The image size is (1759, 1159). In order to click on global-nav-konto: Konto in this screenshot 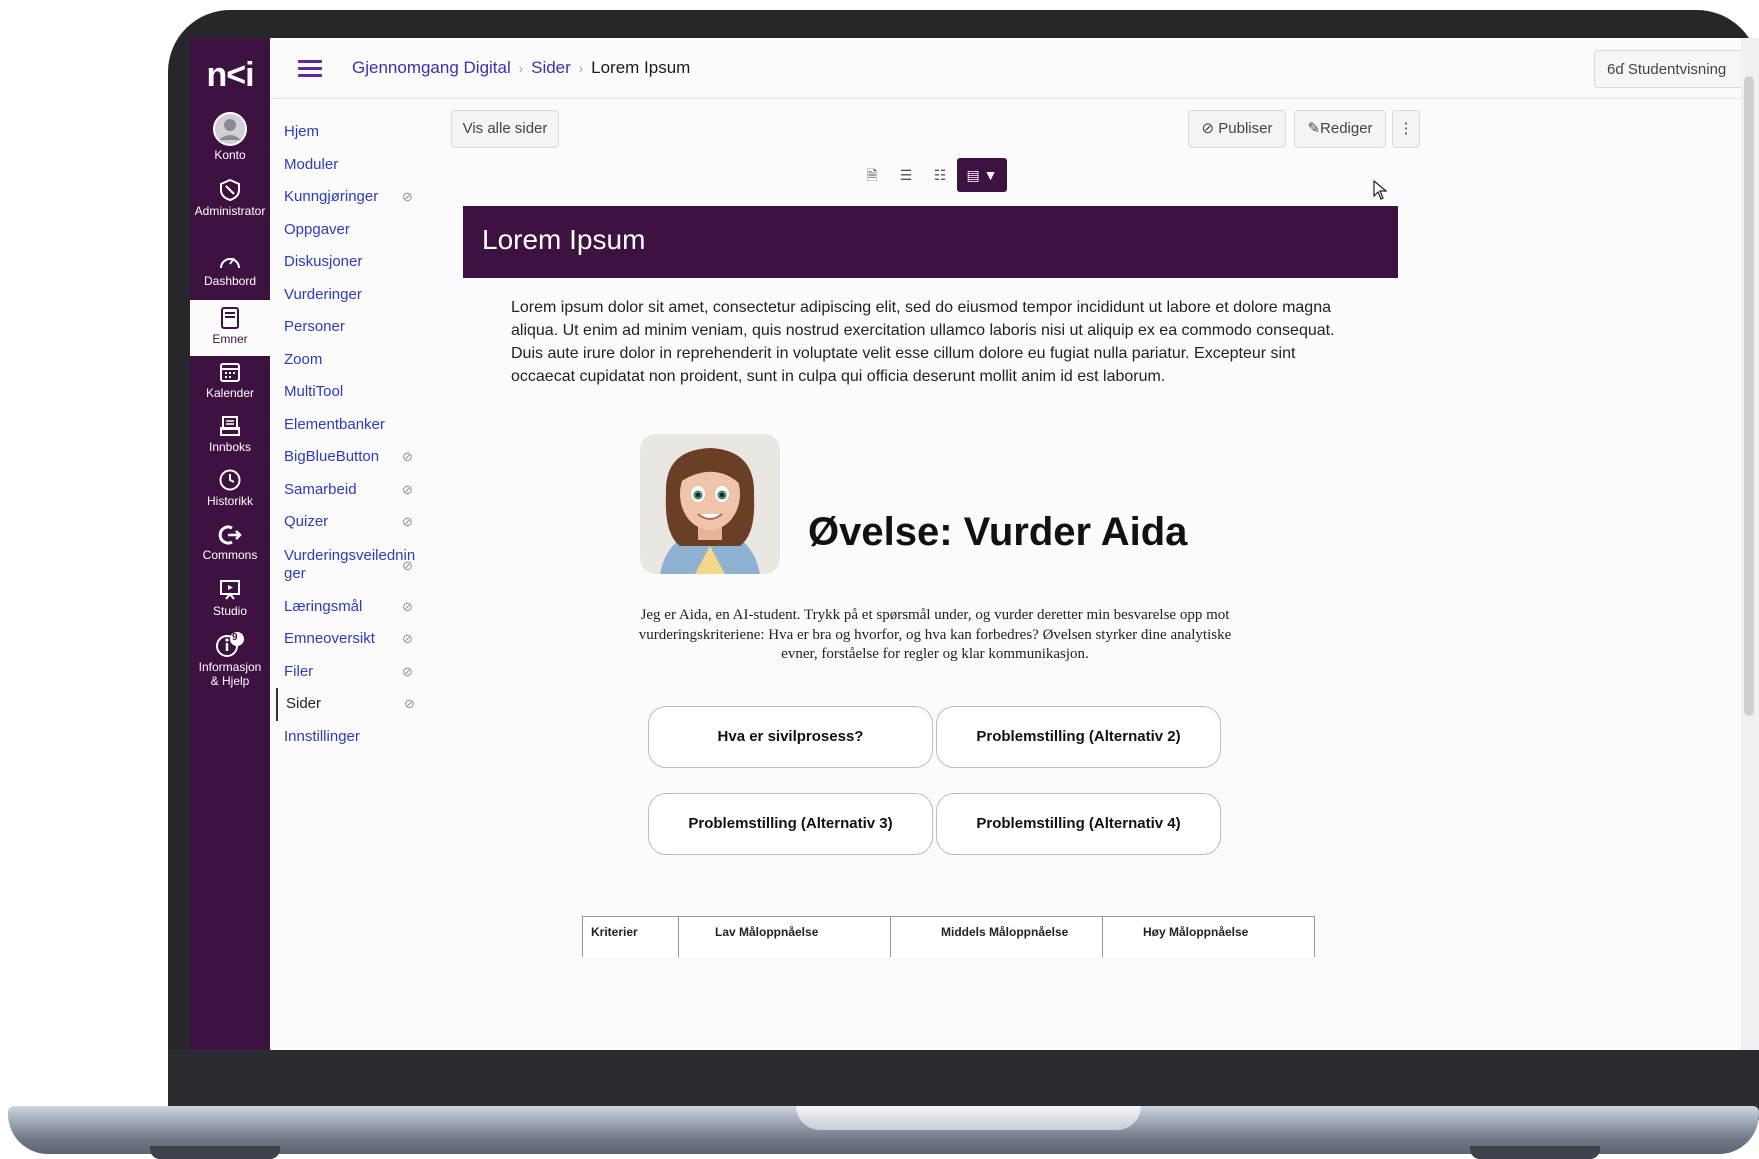, I will do `click(230, 137)`.